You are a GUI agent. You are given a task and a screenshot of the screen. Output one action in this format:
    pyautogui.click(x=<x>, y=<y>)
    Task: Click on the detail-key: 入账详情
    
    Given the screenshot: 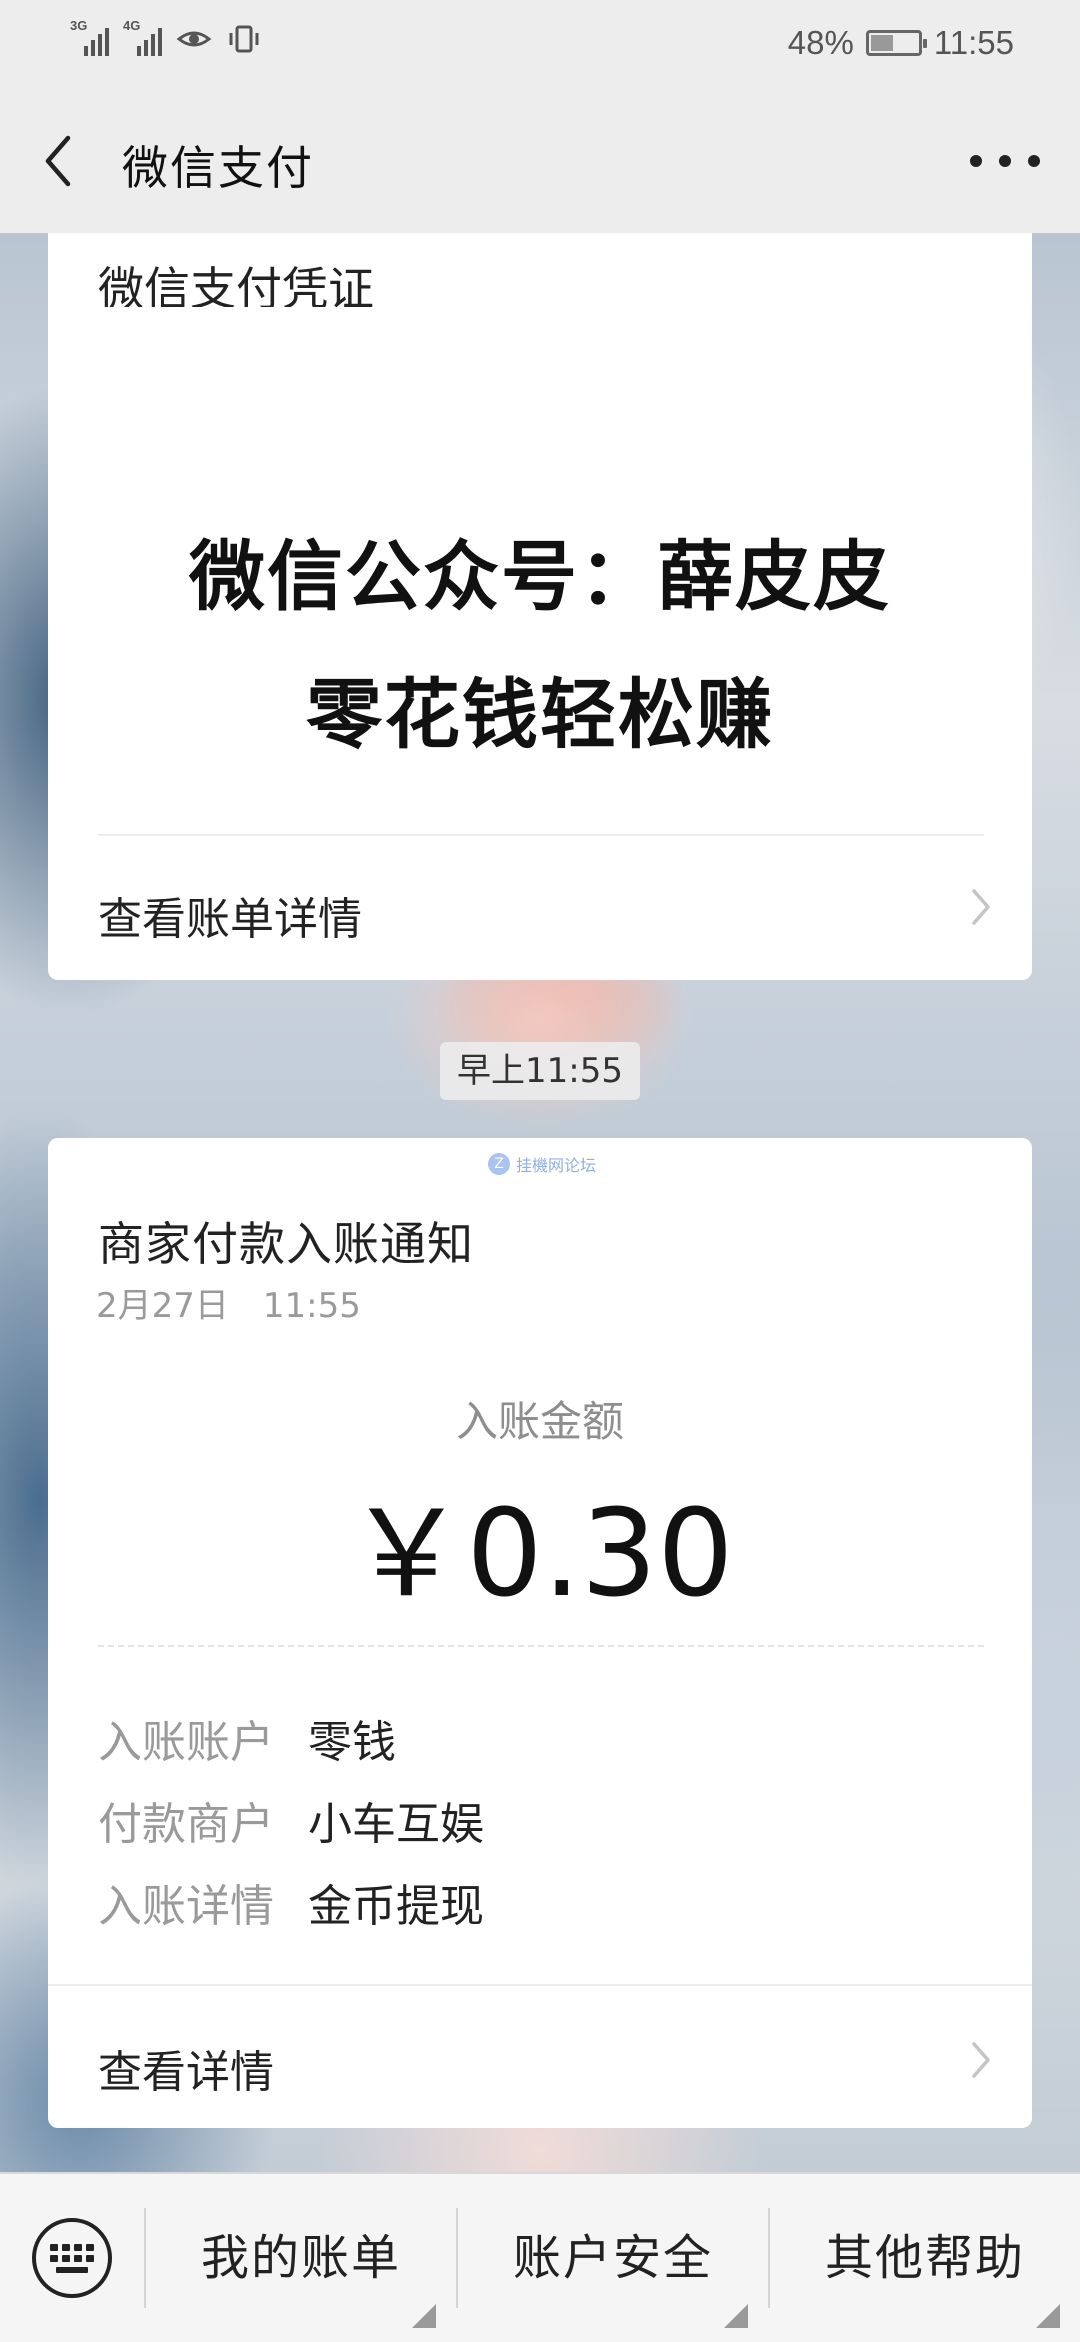 What is the action you would take?
    pyautogui.click(x=186, y=1906)
    